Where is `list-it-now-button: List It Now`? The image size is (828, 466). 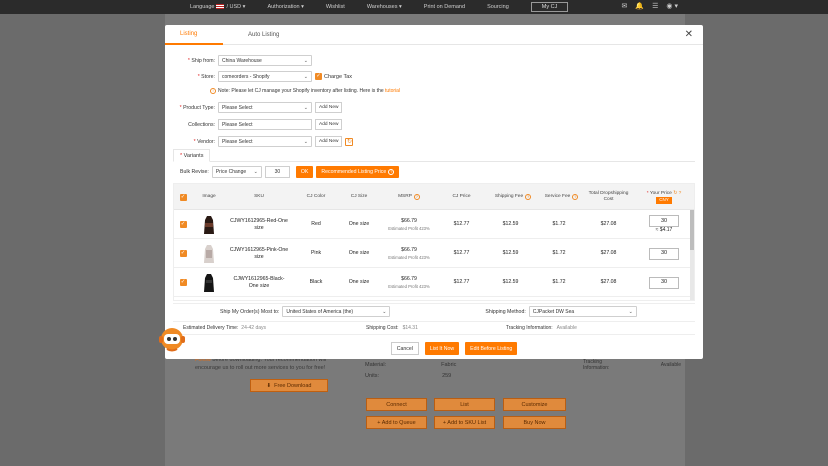 list-it-now-button: List It Now is located at coordinates (442, 348).